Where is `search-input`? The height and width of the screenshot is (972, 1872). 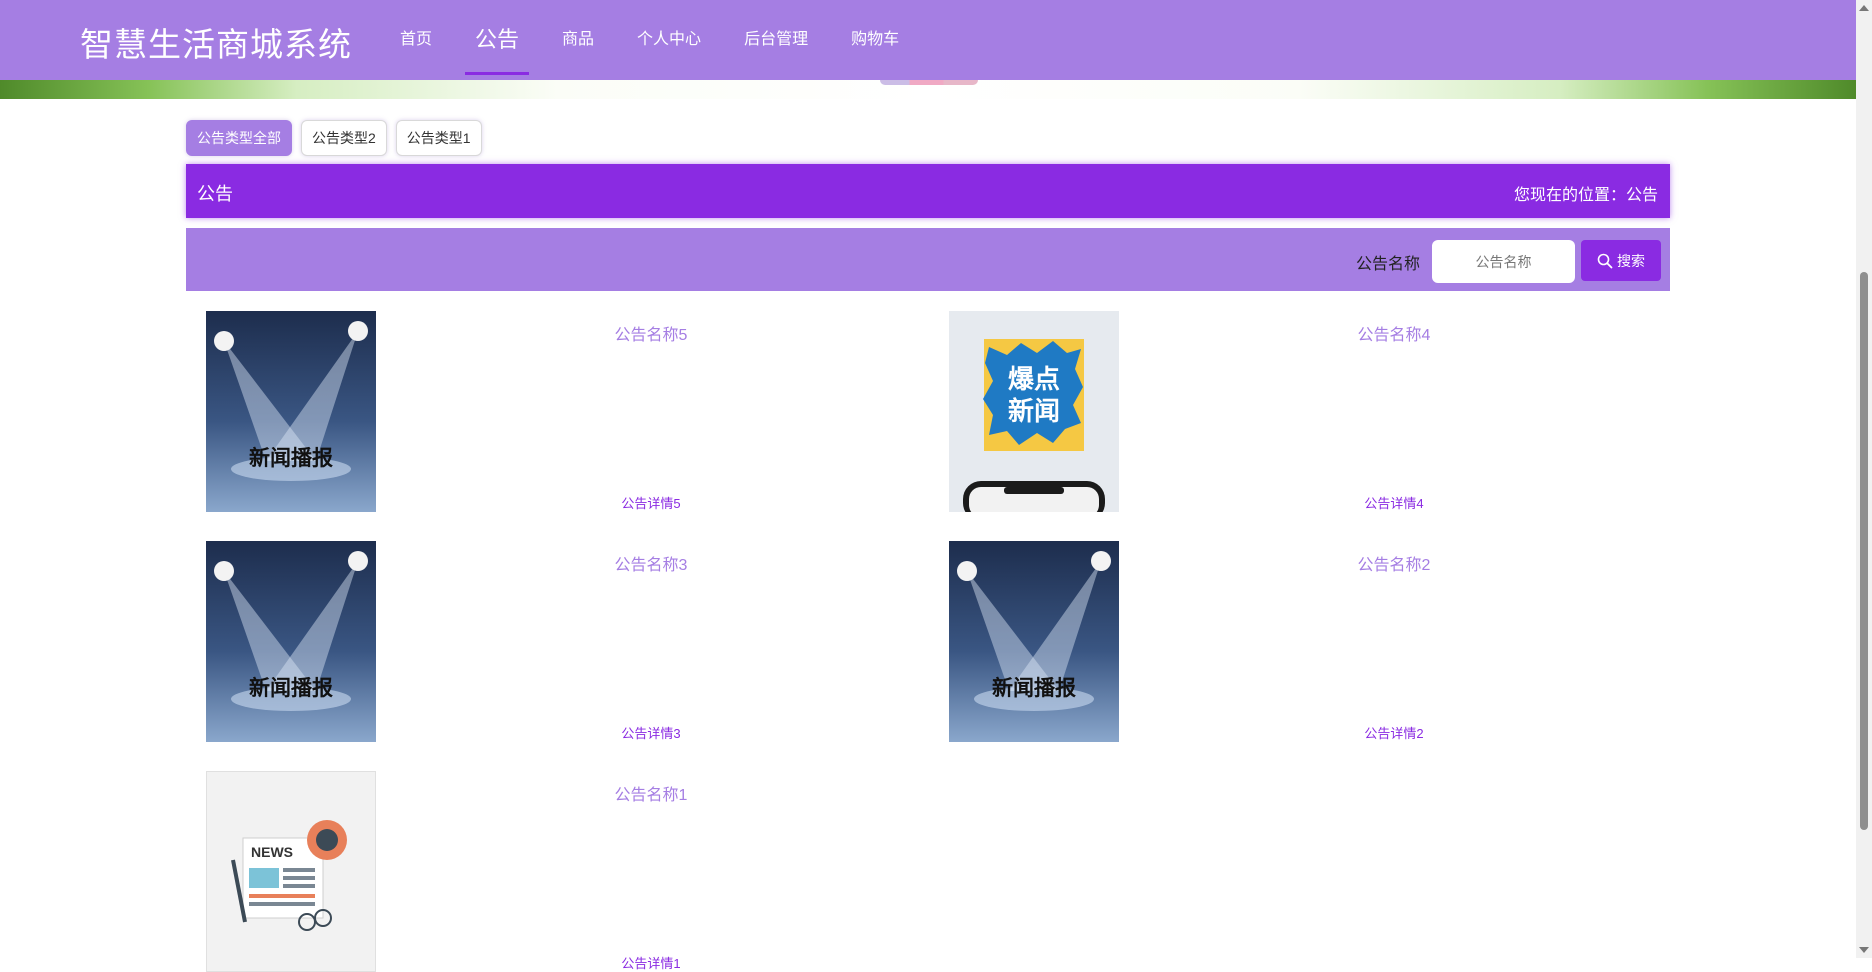
search-input is located at coordinates (1503, 261).